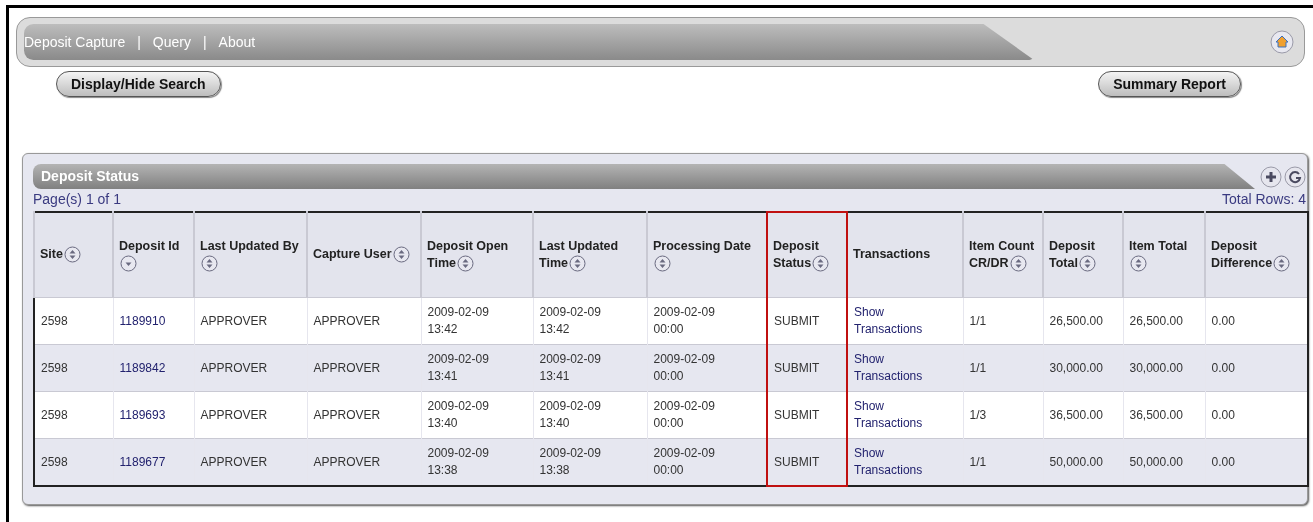 The width and height of the screenshot is (1313, 522). Describe the element at coordinates (477, 255) in the screenshot. I see `column-header: Deposit Open Time` at that location.